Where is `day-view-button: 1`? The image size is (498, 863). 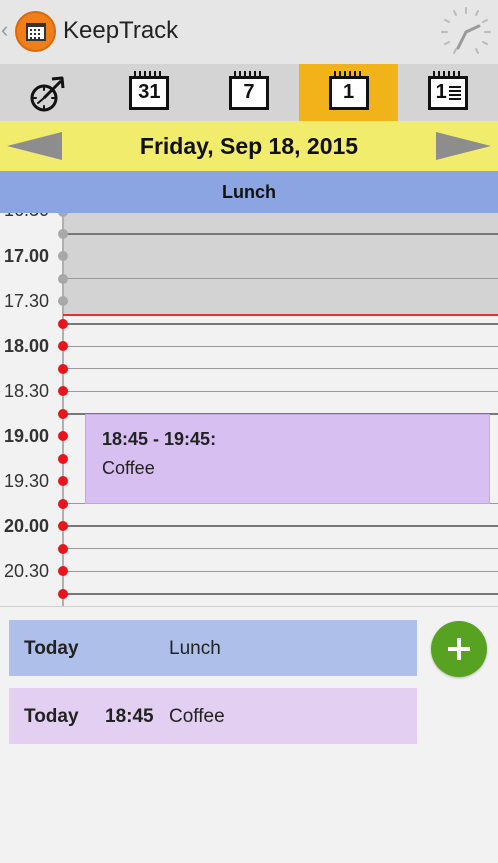 day-view-button: 1 is located at coordinates (348, 92).